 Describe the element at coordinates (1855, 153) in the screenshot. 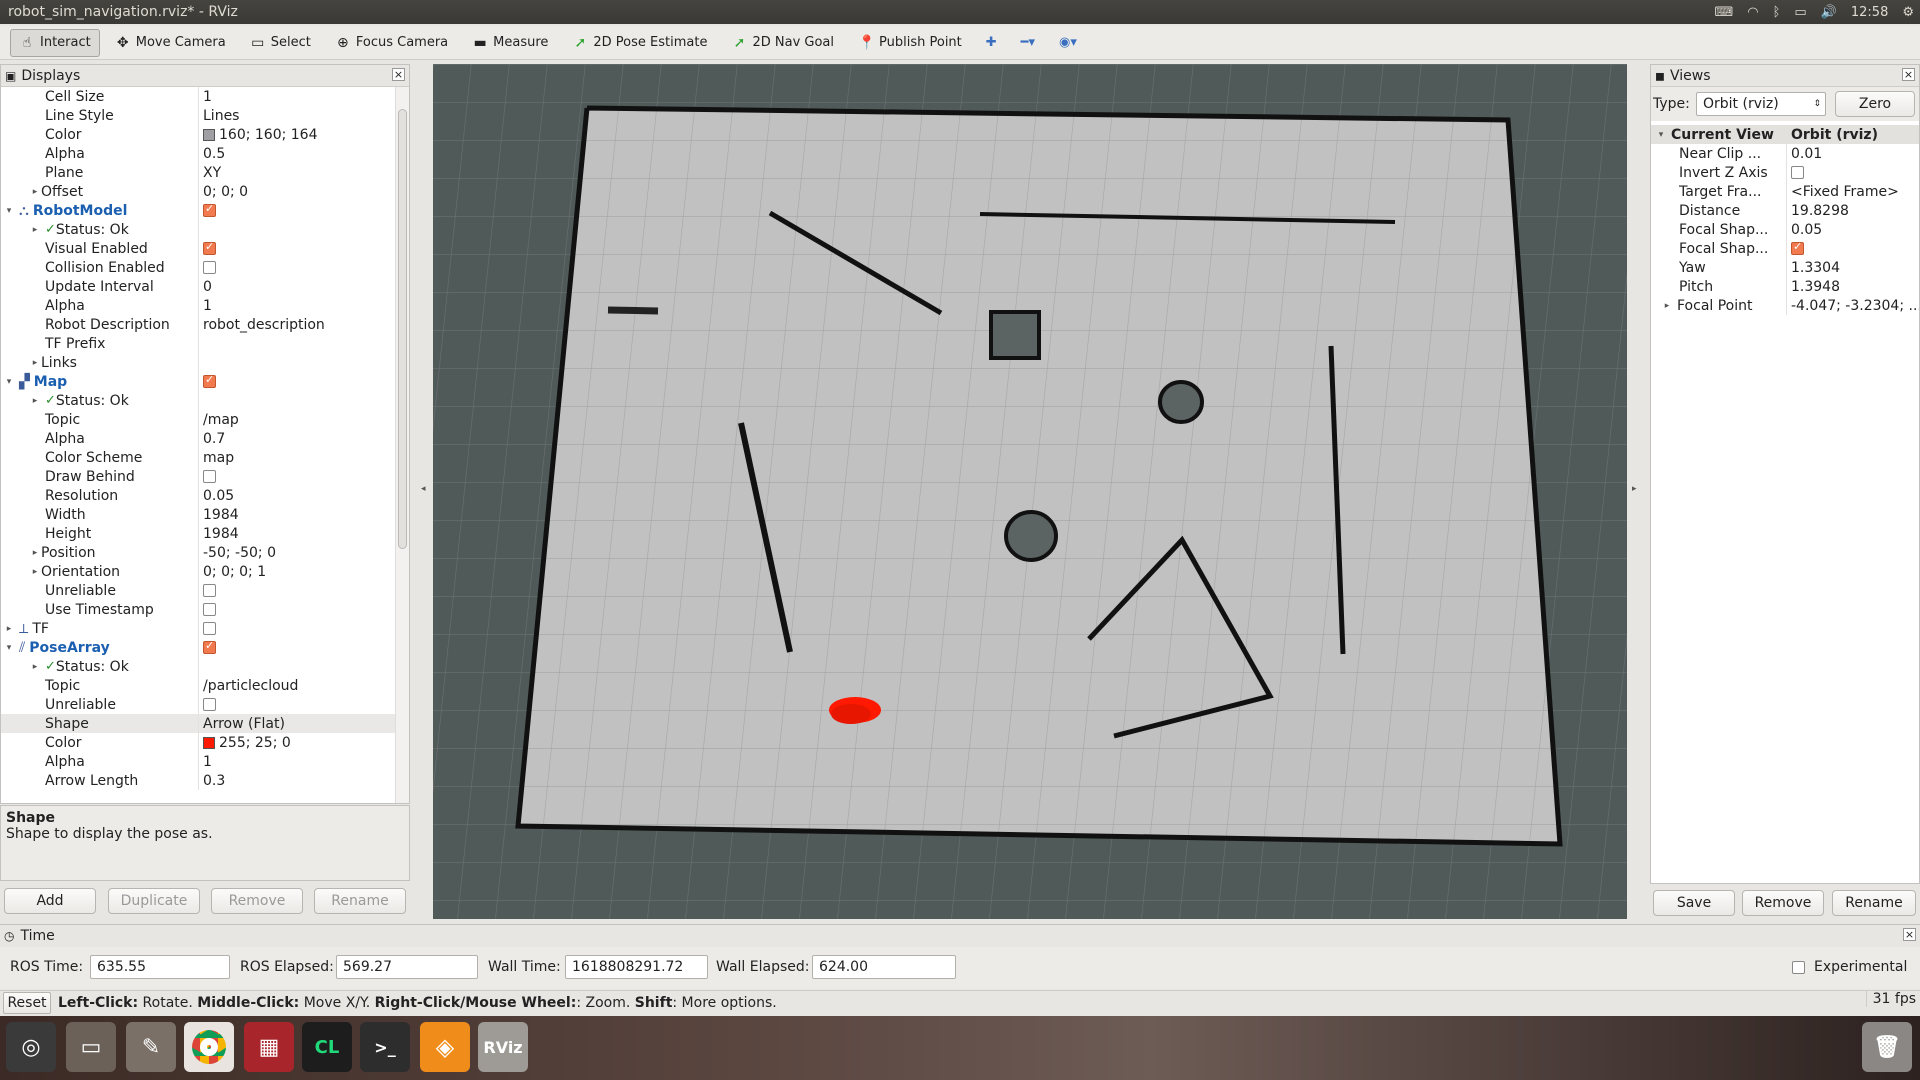

I see `view-property-value: 0.01` at that location.